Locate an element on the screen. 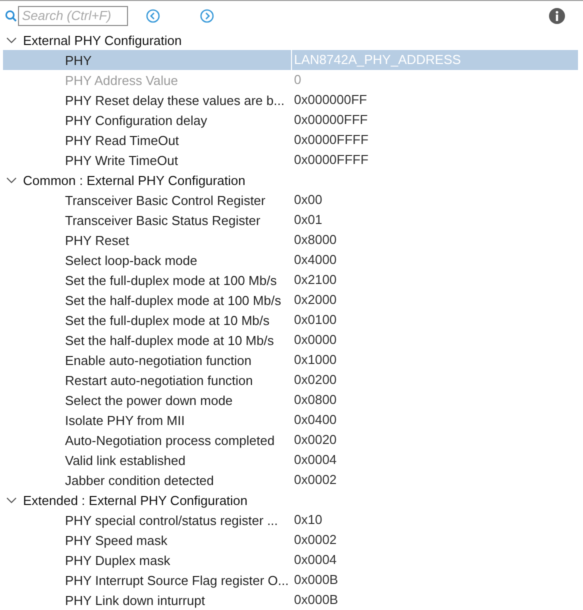 Image resolution: width=583 pixels, height=610 pixels. property-row: Set the half-duplex mode at 10 Mb/s 0x0000 is located at coordinates (290, 340).